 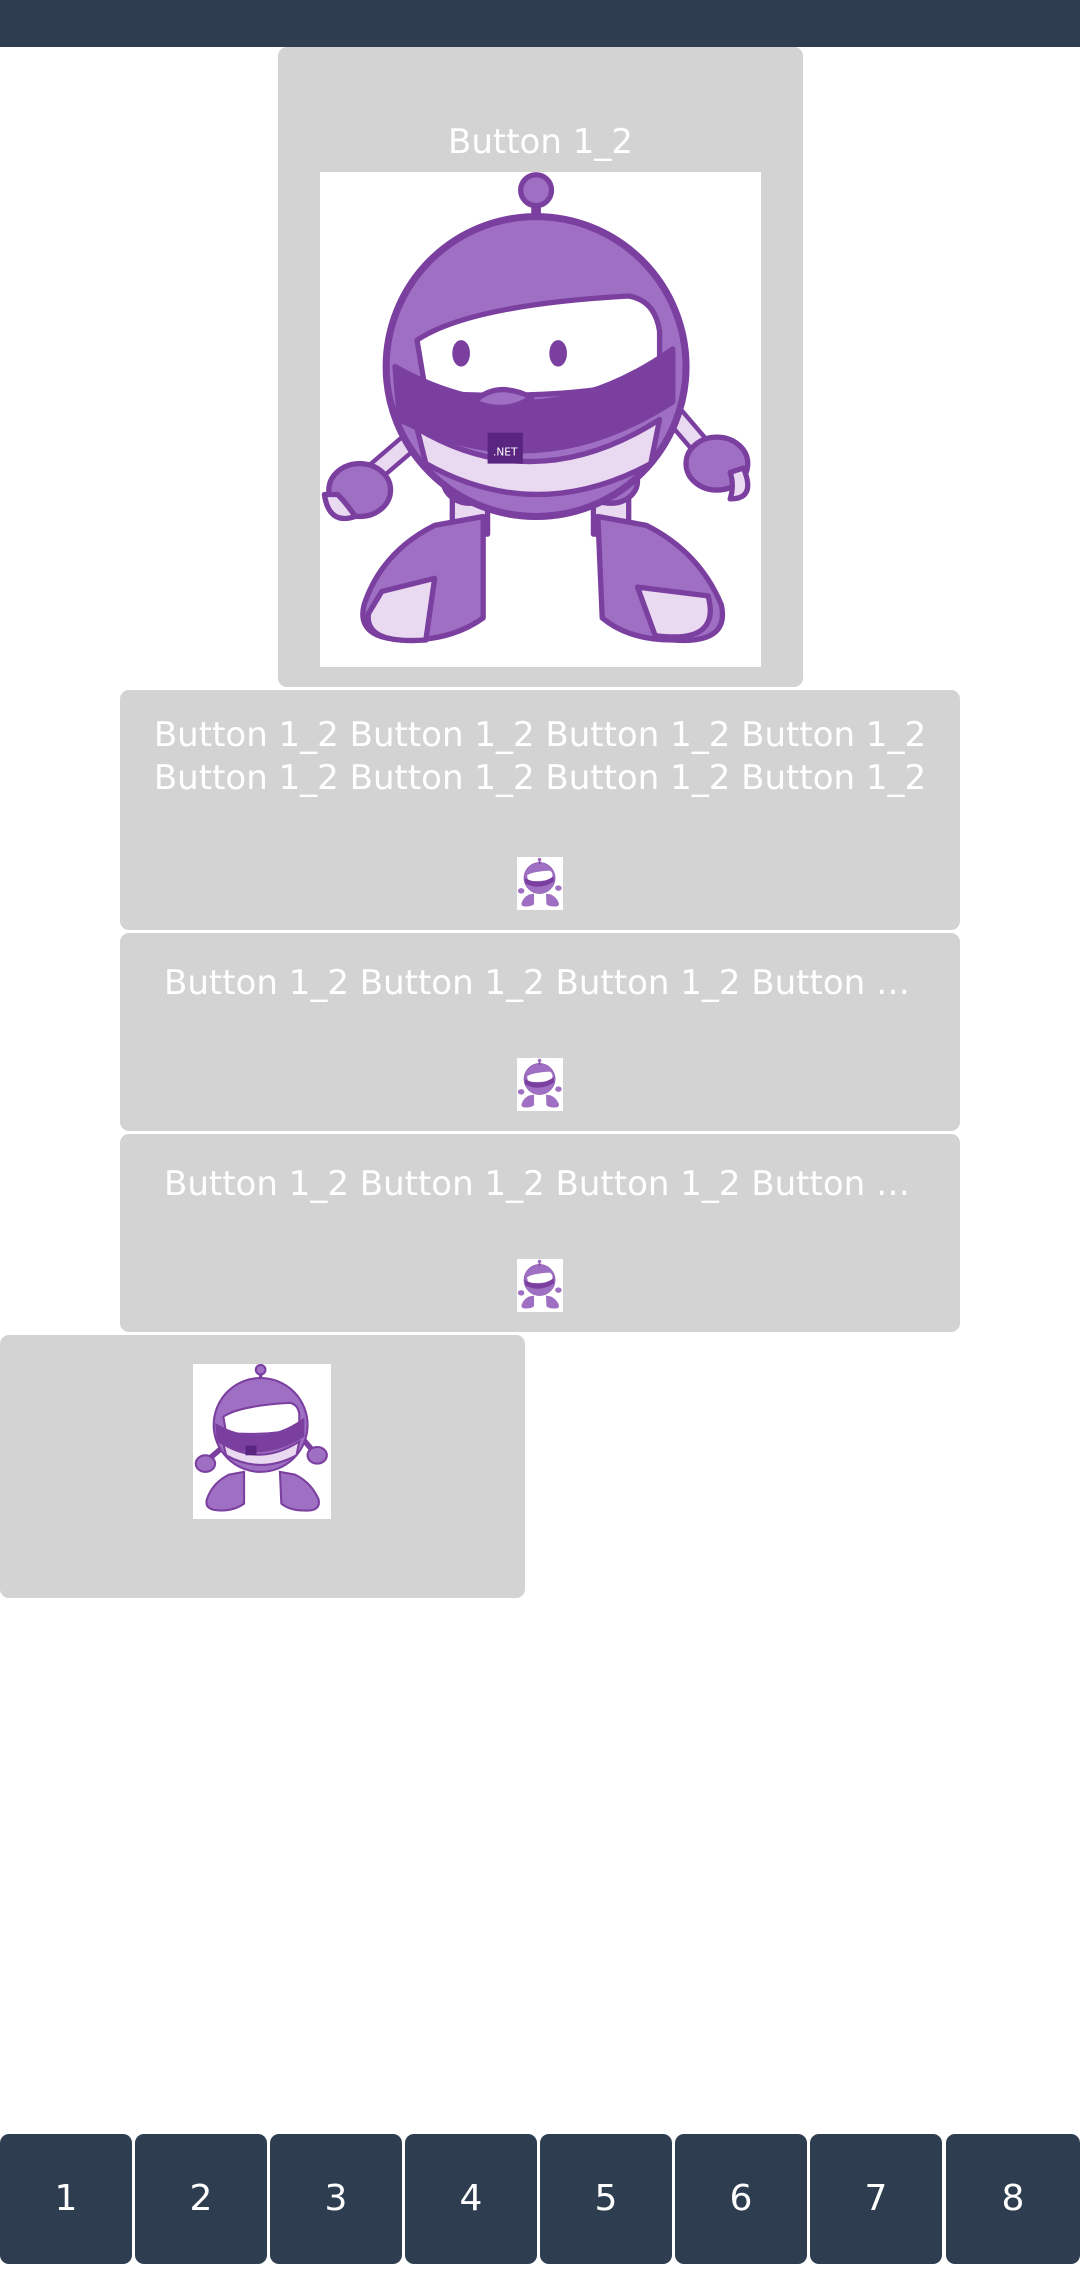 I want to click on tab-1: 1, so click(x=66, y=2199).